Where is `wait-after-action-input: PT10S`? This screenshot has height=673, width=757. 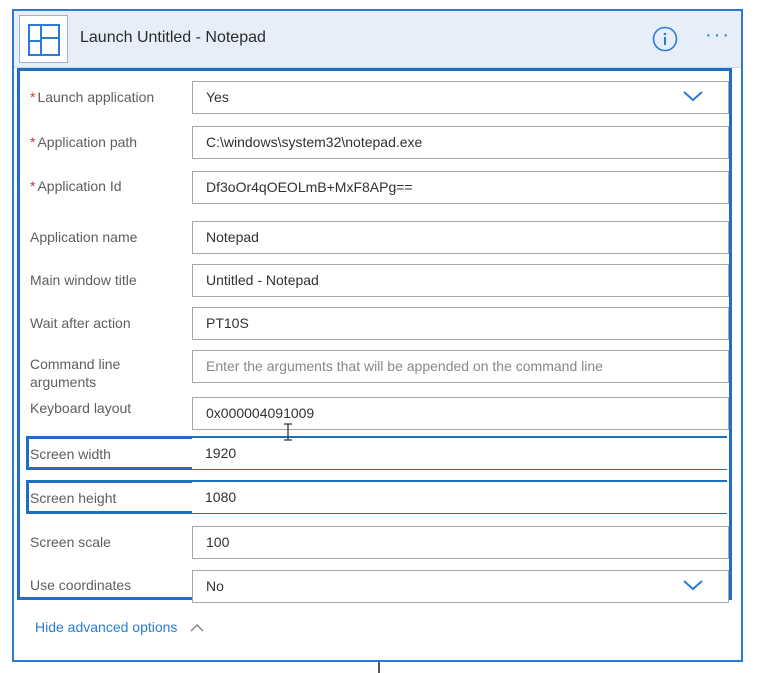 wait-after-action-input: PT10S is located at coordinates (460, 323).